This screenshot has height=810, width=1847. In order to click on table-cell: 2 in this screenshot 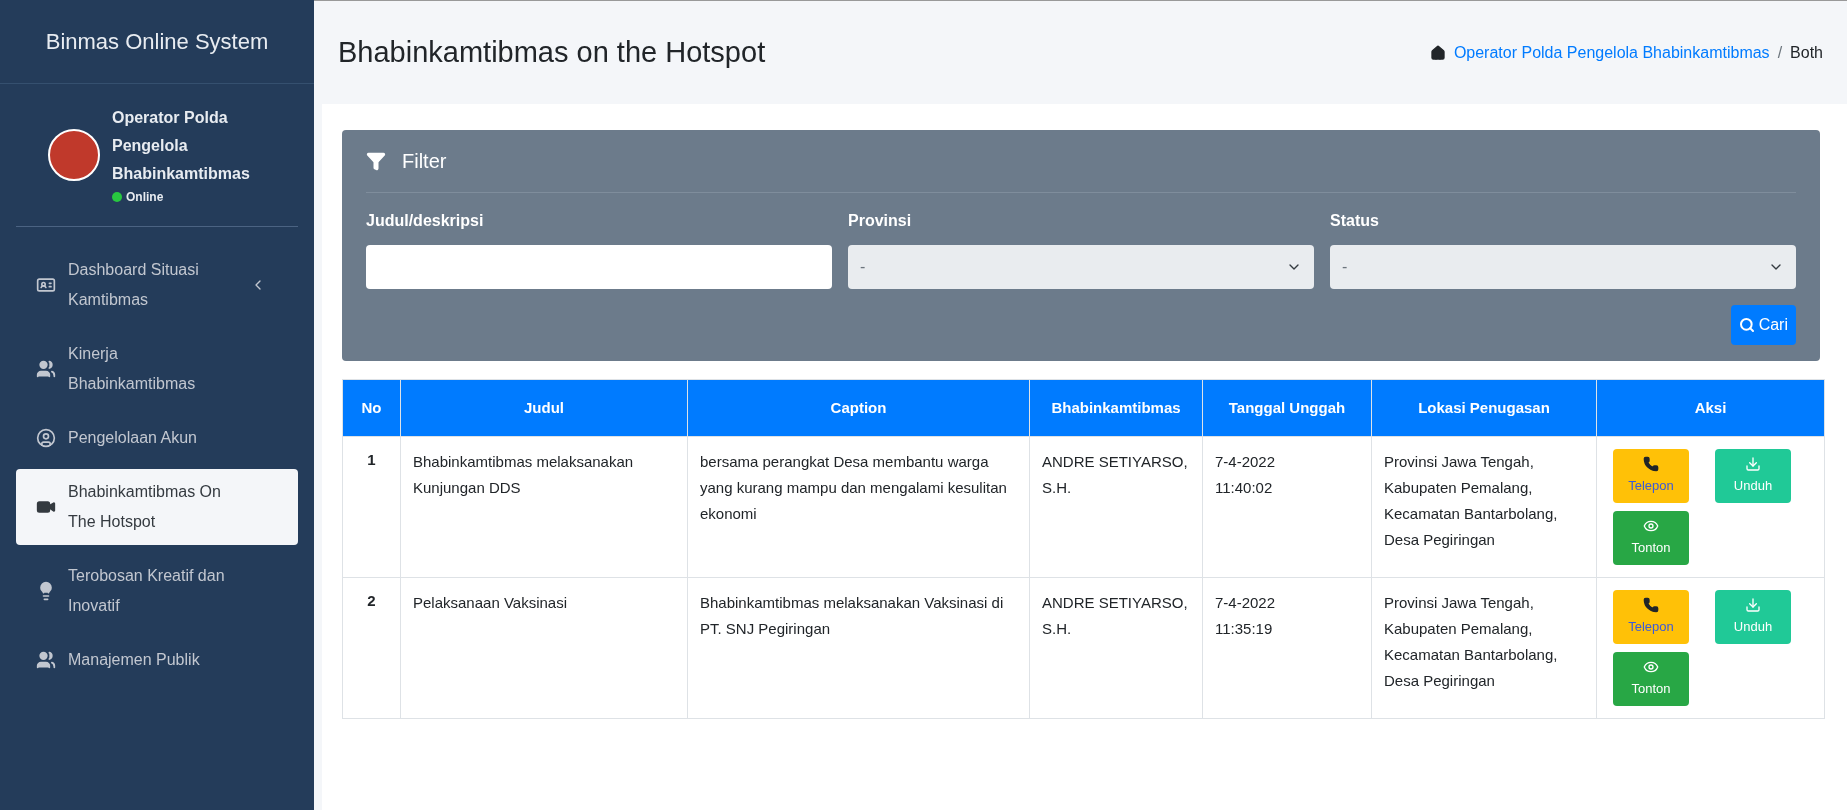, I will do `click(371, 648)`.